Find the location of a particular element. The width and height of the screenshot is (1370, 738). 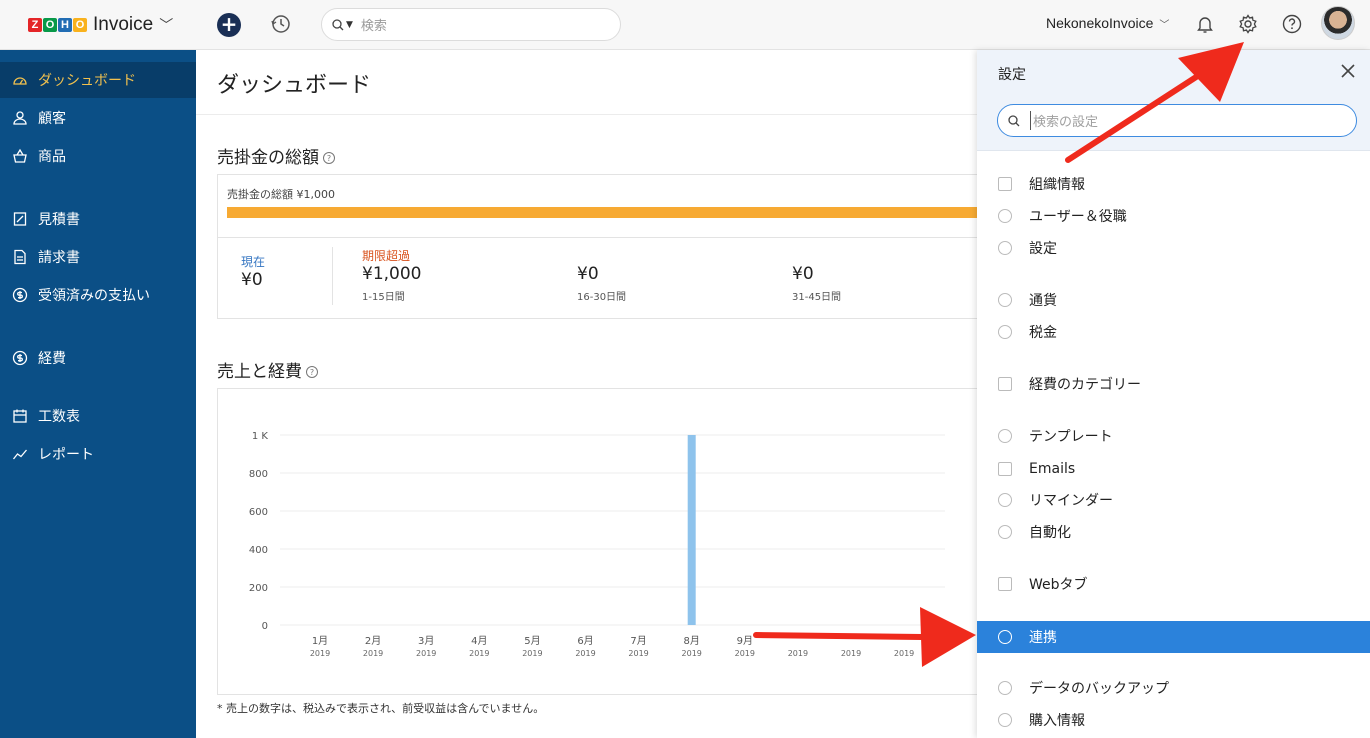

settings-item-taxes: 税金 is located at coordinates (1173, 332).